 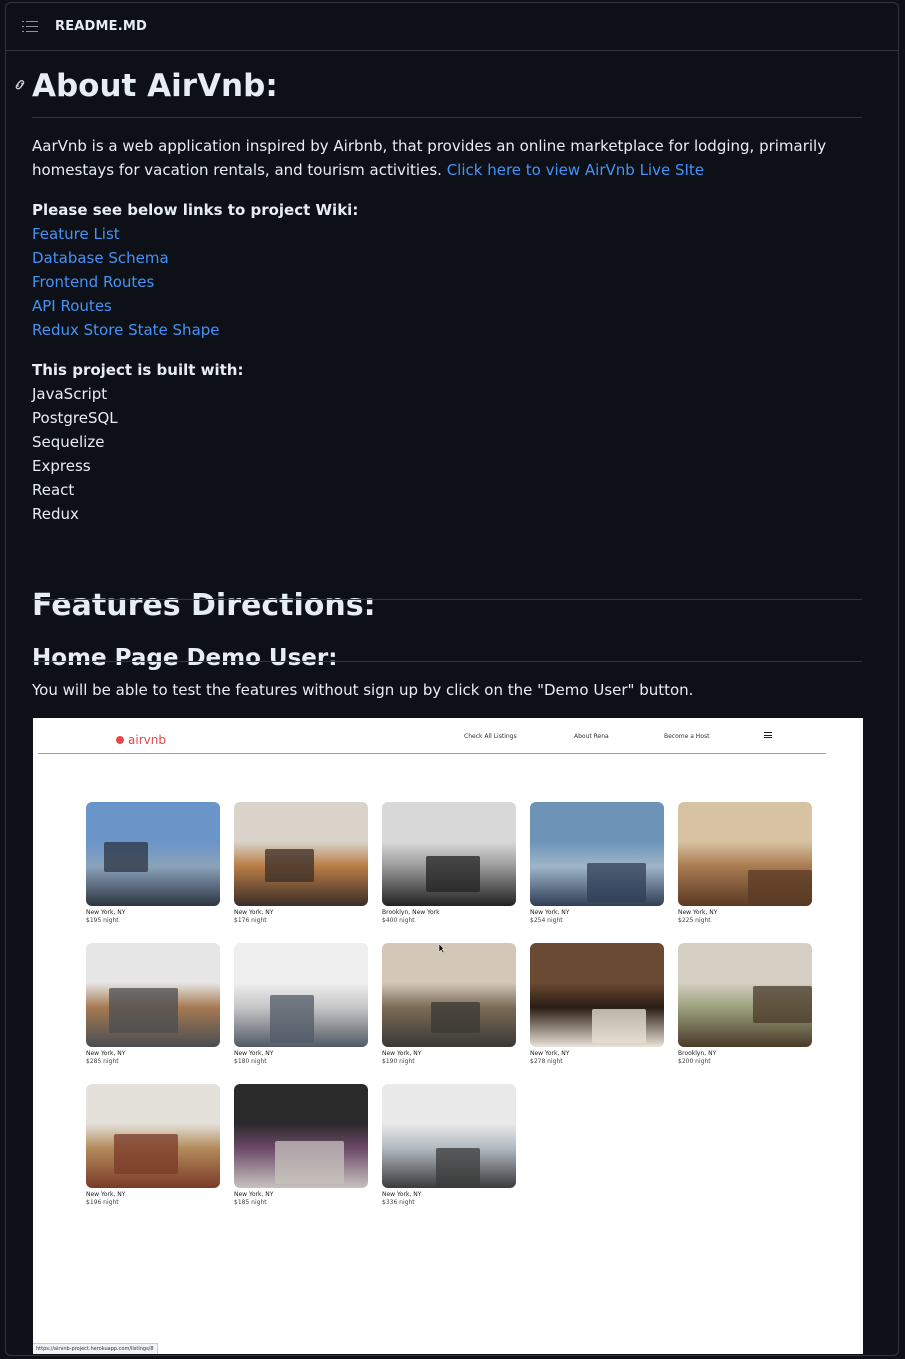 What do you see at coordinates (100, 258) in the screenshot?
I see `database-schema-link: Database Schema` at bounding box center [100, 258].